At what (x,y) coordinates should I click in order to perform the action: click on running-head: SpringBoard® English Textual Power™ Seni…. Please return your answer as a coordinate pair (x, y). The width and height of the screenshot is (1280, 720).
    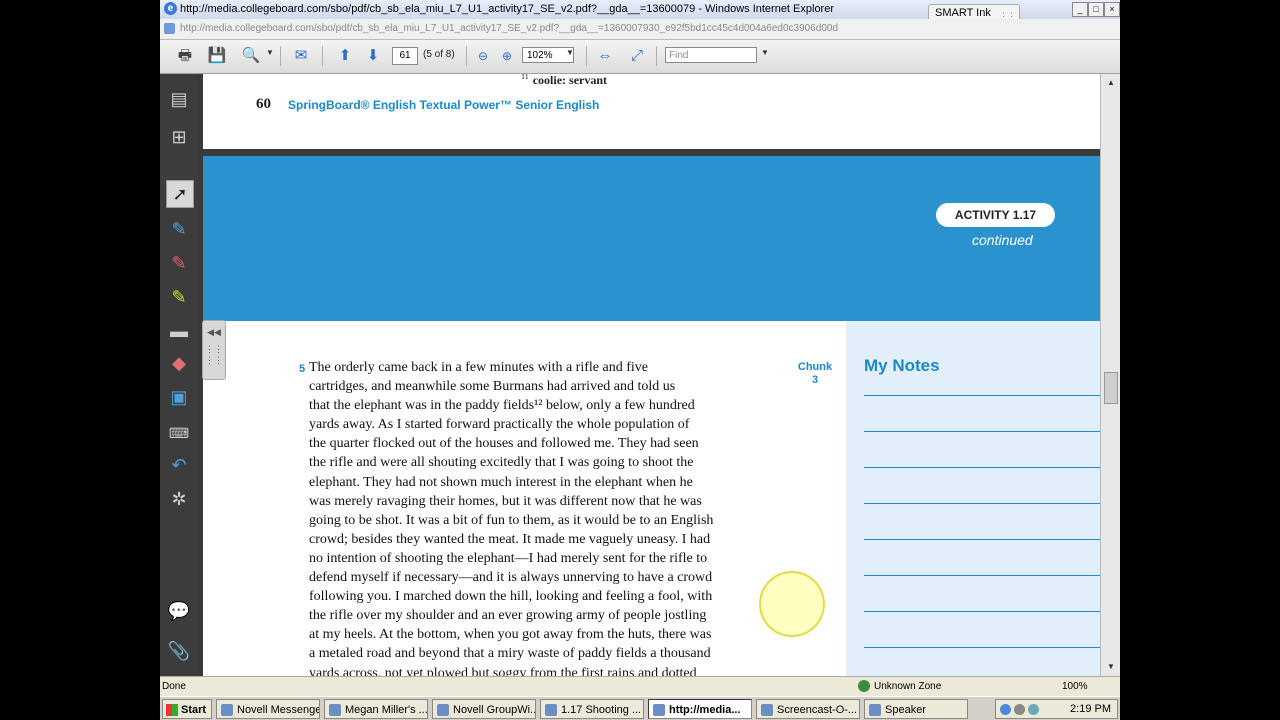
    Looking at the image, I should click on (444, 105).